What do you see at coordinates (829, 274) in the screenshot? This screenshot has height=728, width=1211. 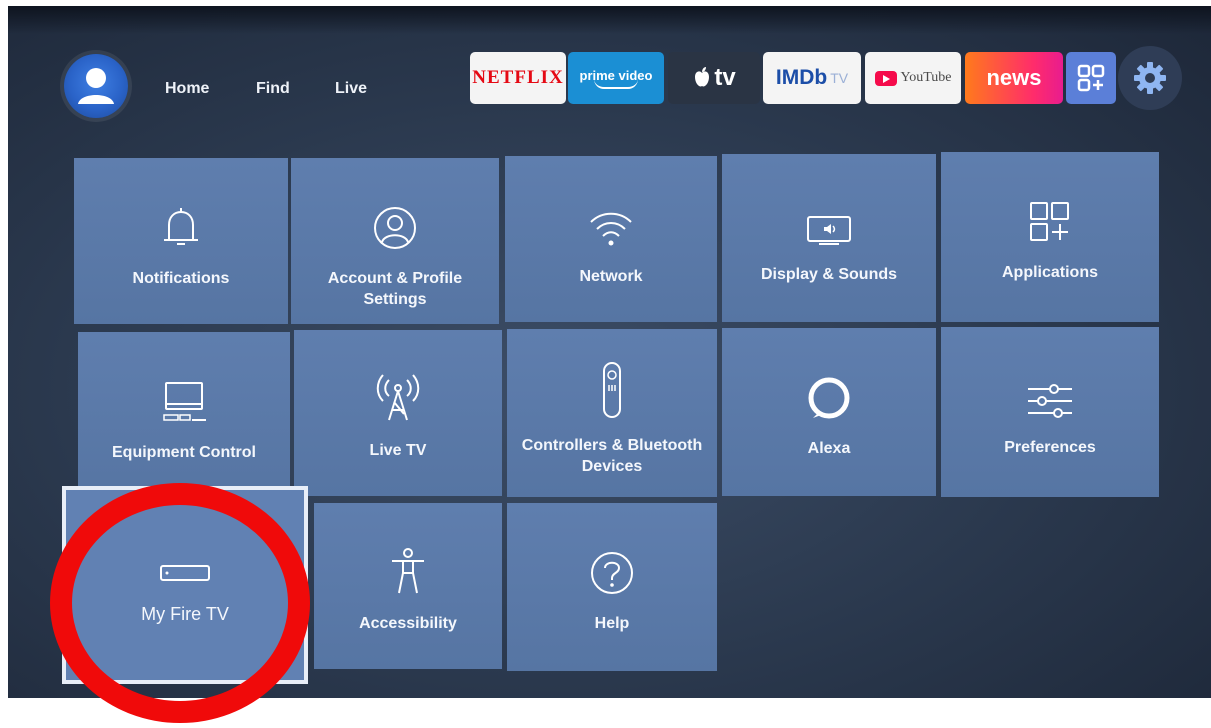 I see `tile-label: Display & Sounds` at bounding box center [829, 274].